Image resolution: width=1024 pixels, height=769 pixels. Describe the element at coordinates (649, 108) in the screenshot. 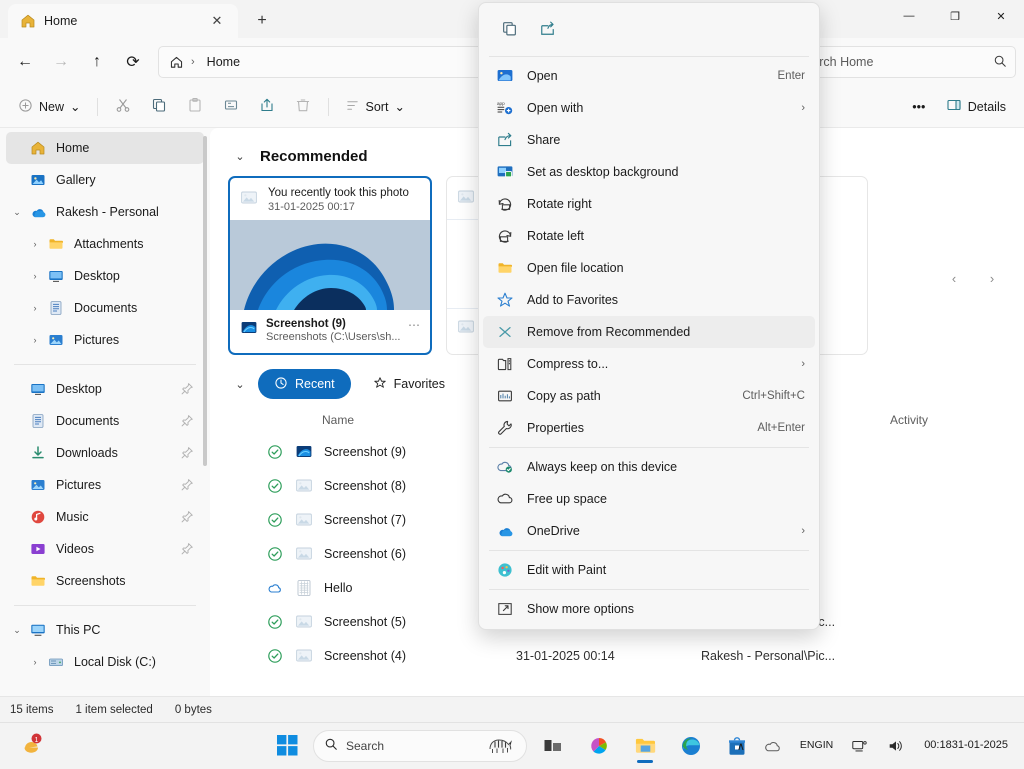

I see `menu-item-open-with: appOpen with›` at that location.